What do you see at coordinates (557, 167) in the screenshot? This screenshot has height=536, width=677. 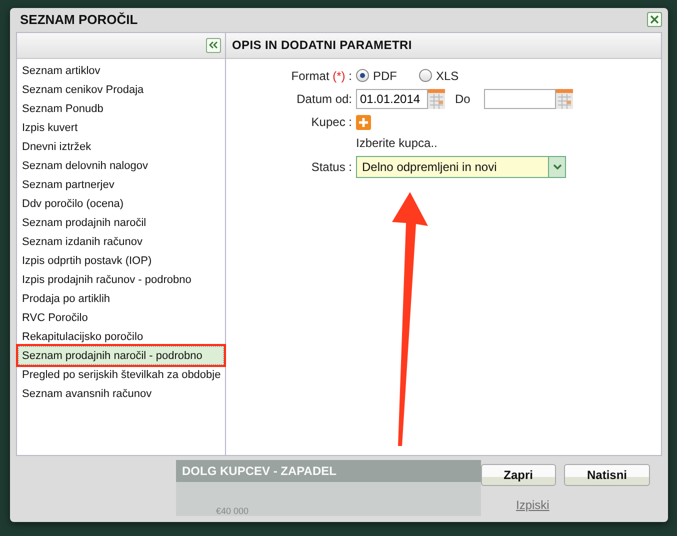 I see `chevron-down-icon` at bounding box center [557, 167].